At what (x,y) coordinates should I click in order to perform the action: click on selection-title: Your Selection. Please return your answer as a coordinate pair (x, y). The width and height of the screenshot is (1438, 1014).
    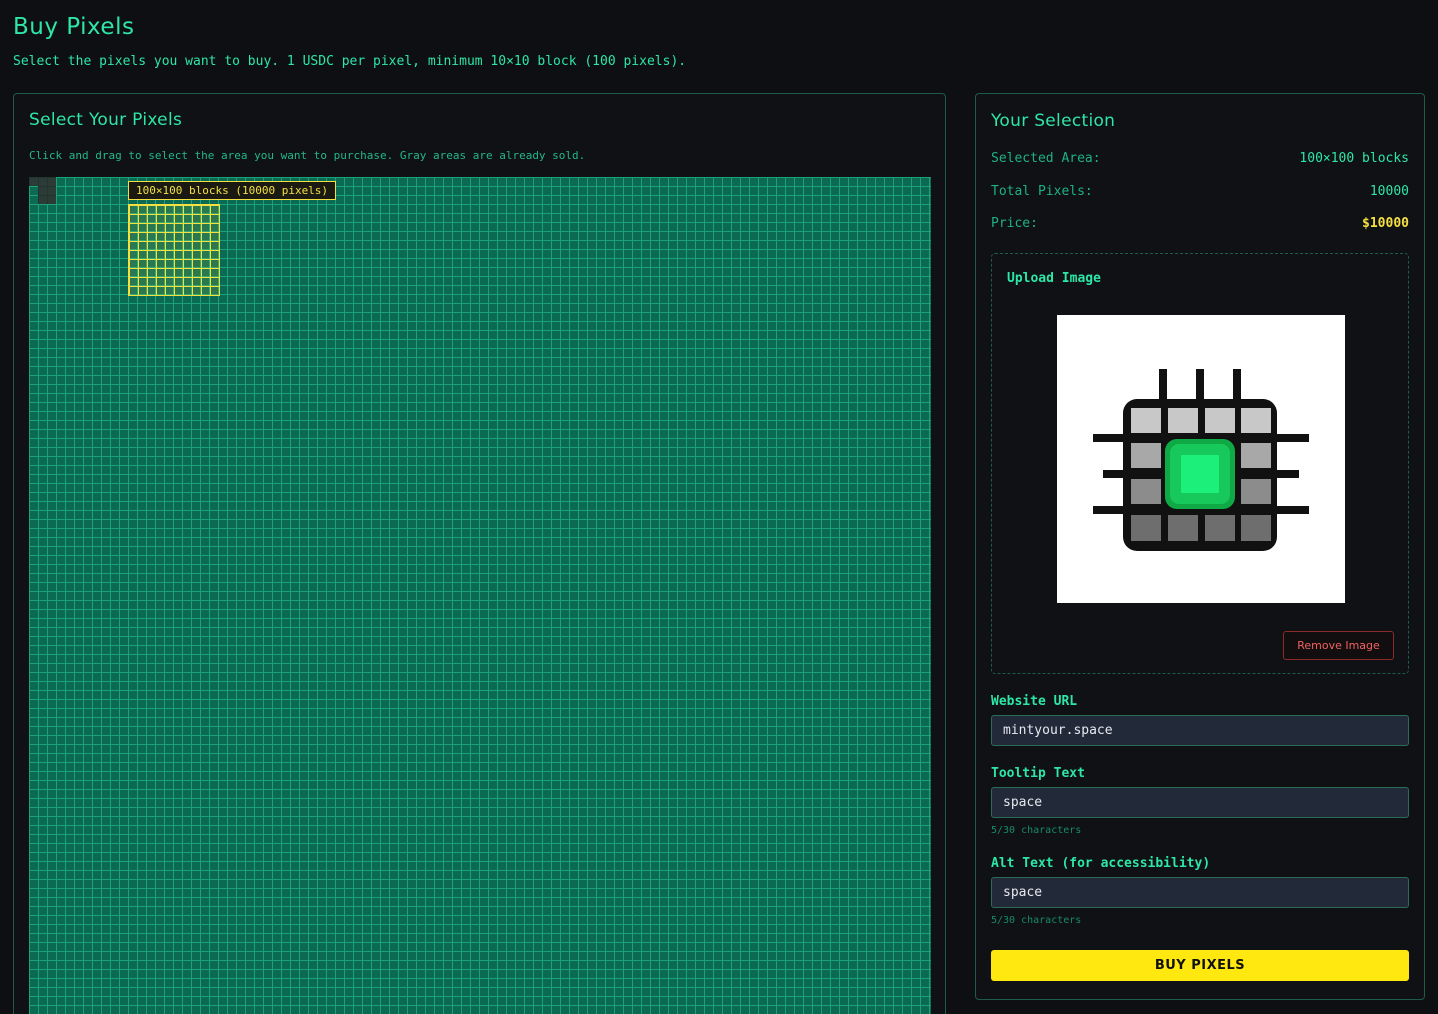
    Looking at the image, I should click on (1053, 121).